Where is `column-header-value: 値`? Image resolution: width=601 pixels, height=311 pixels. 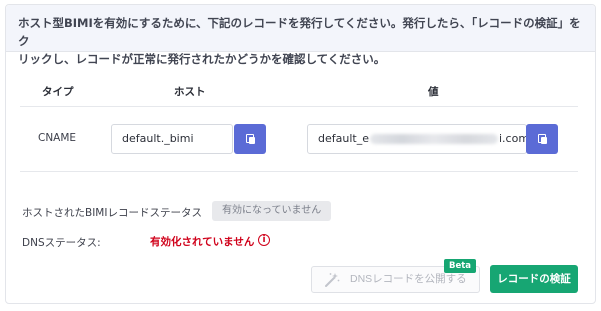 column-header-value: 値 is located at coordinates (433, 92).